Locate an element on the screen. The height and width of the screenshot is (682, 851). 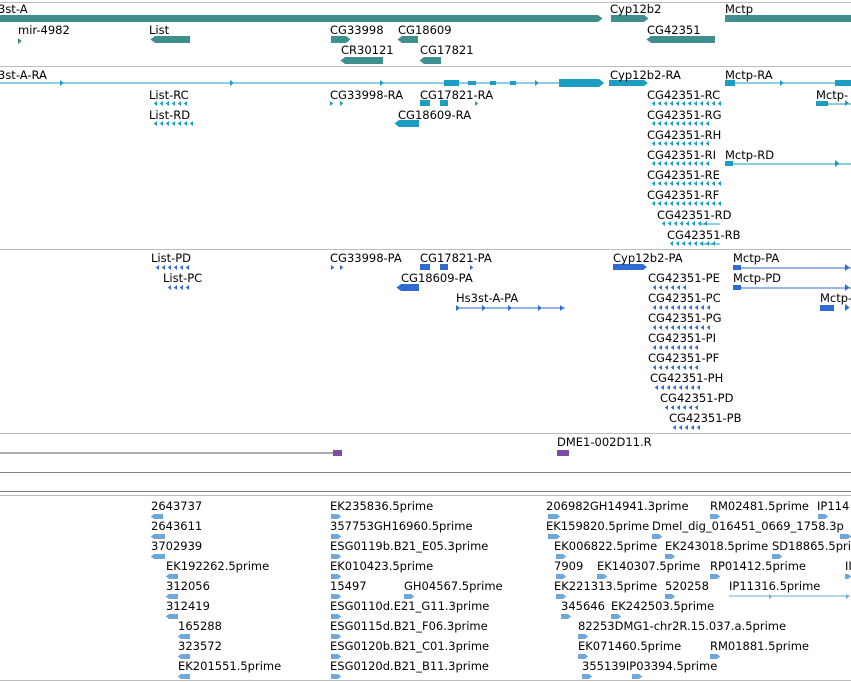
est-label: 312056 is located at coordinates (188, 586).